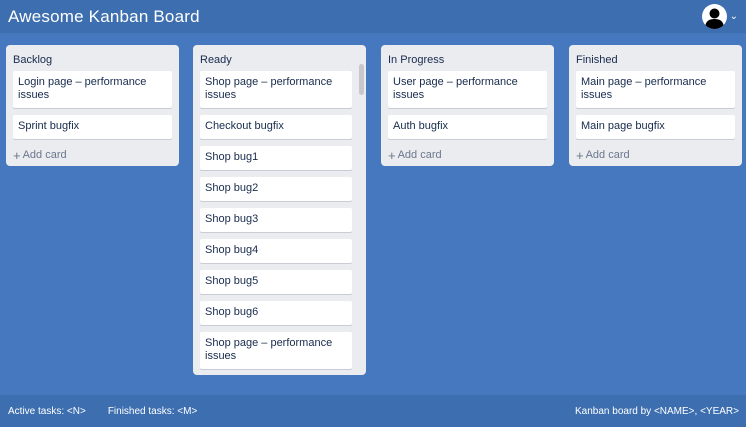 The image size is (746, 427). I want to click on card: Sprint bugfix, so click(92, 127).